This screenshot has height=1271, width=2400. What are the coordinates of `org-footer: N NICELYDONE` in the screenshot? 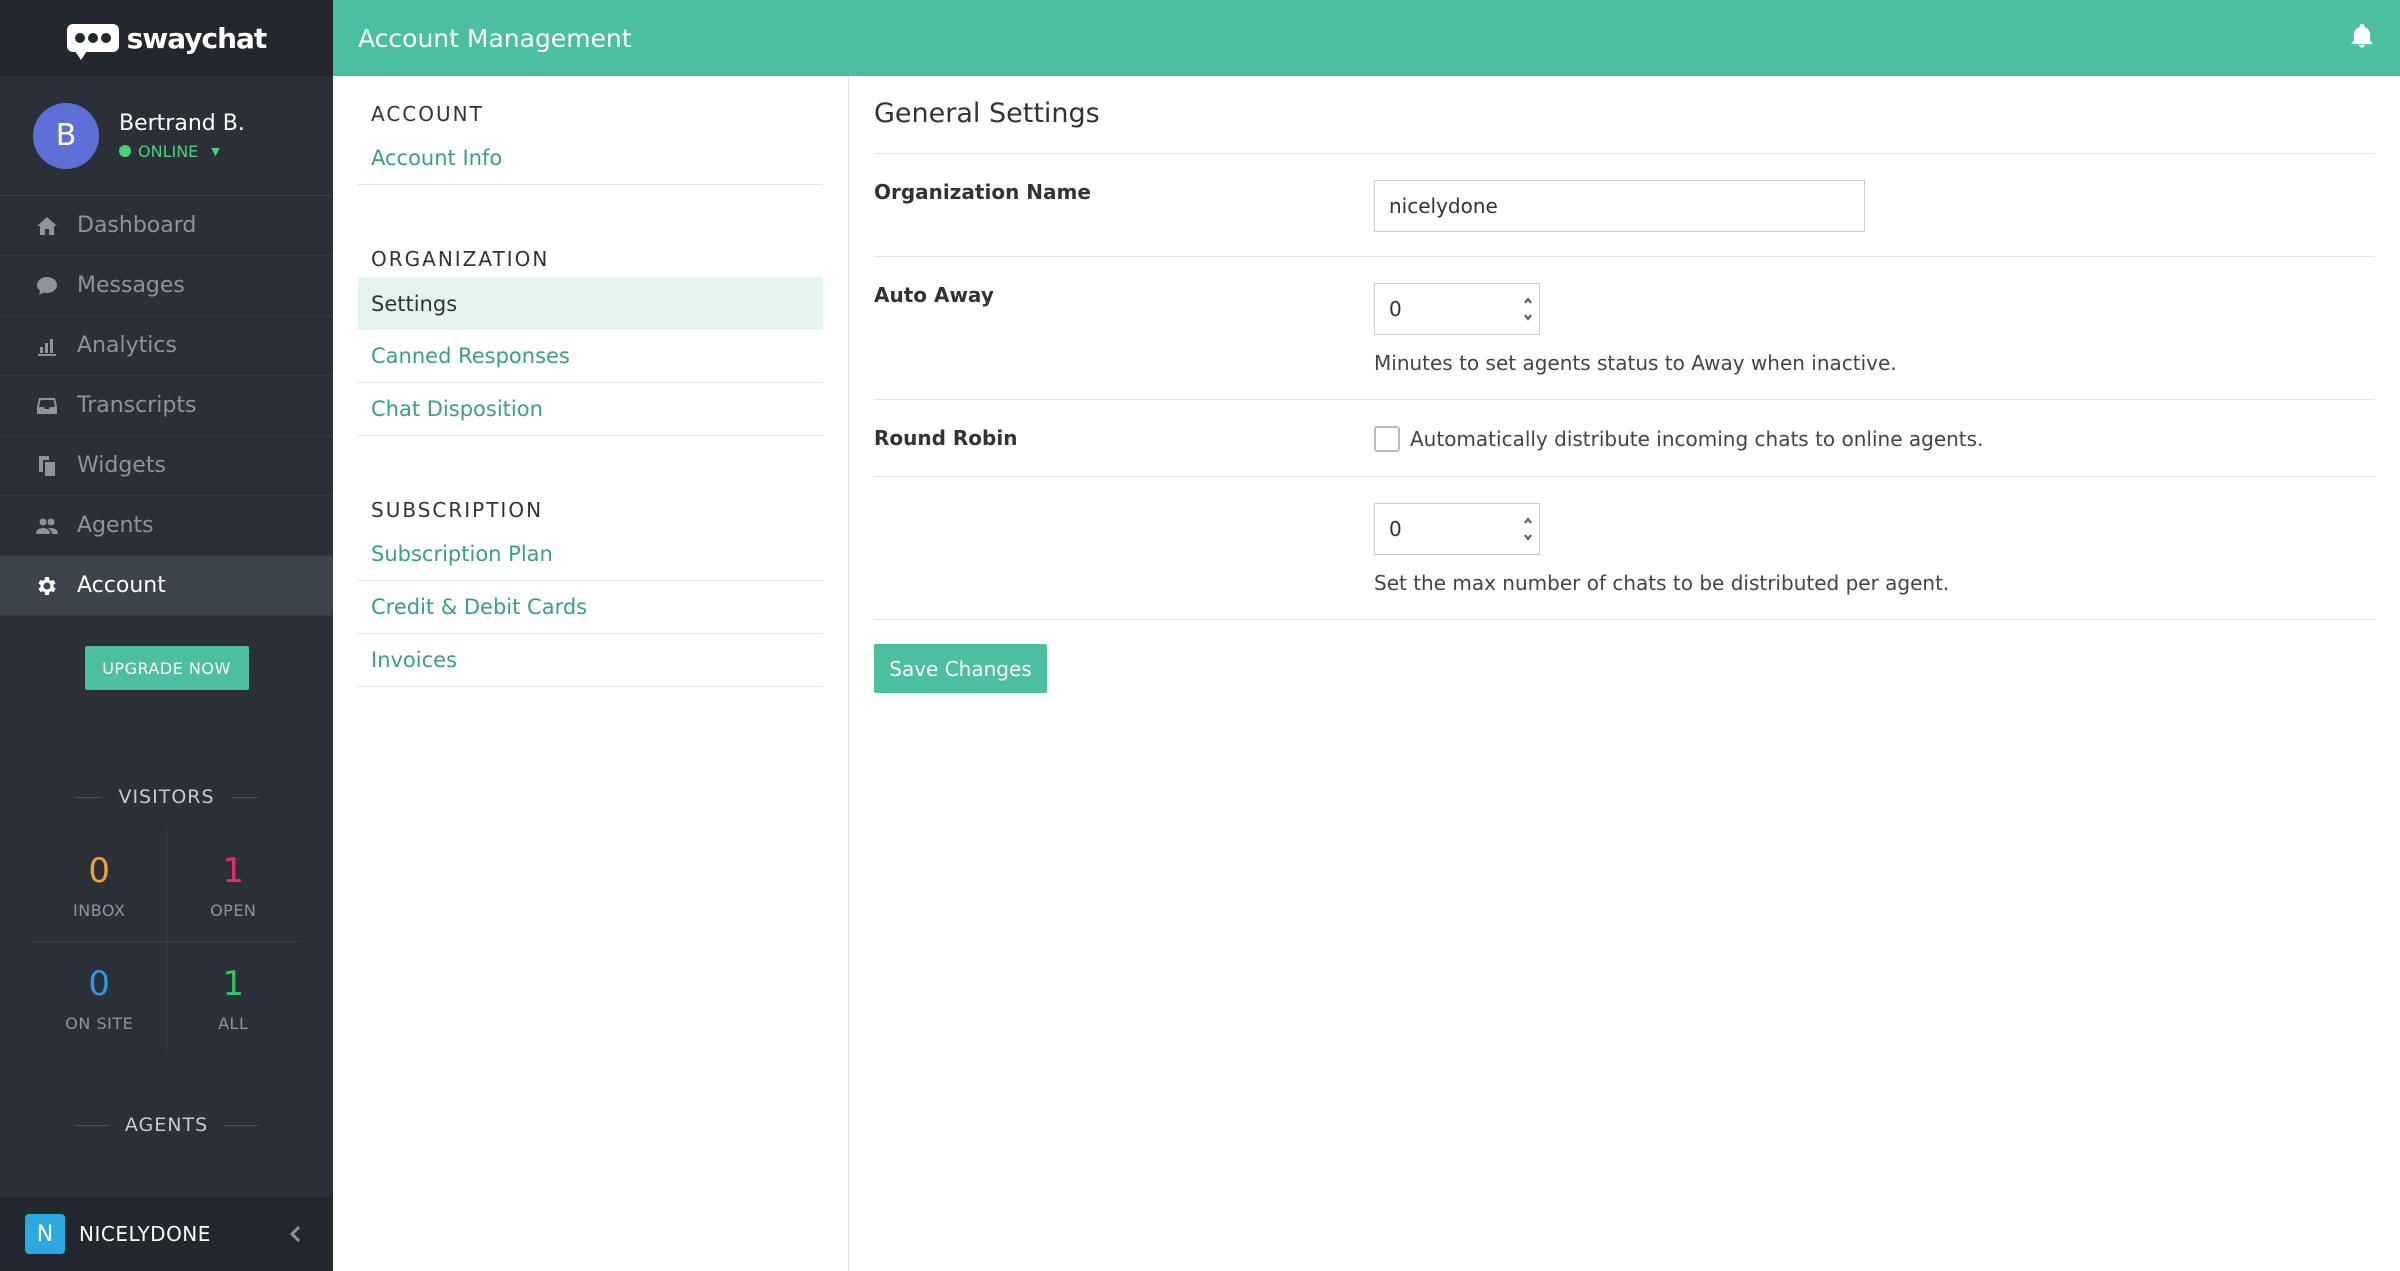 It's located at (166, 1234).